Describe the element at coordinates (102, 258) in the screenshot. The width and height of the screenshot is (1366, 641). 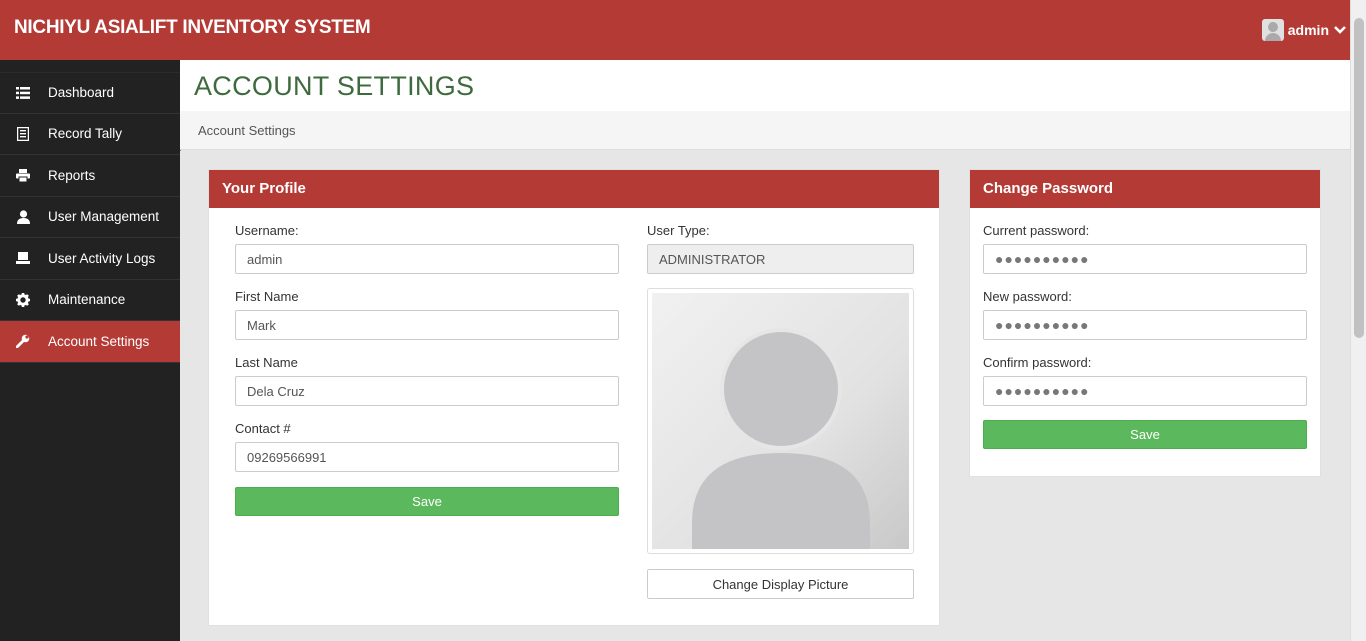
I see `sidebar-item-label: User Activity Logs` at that location.